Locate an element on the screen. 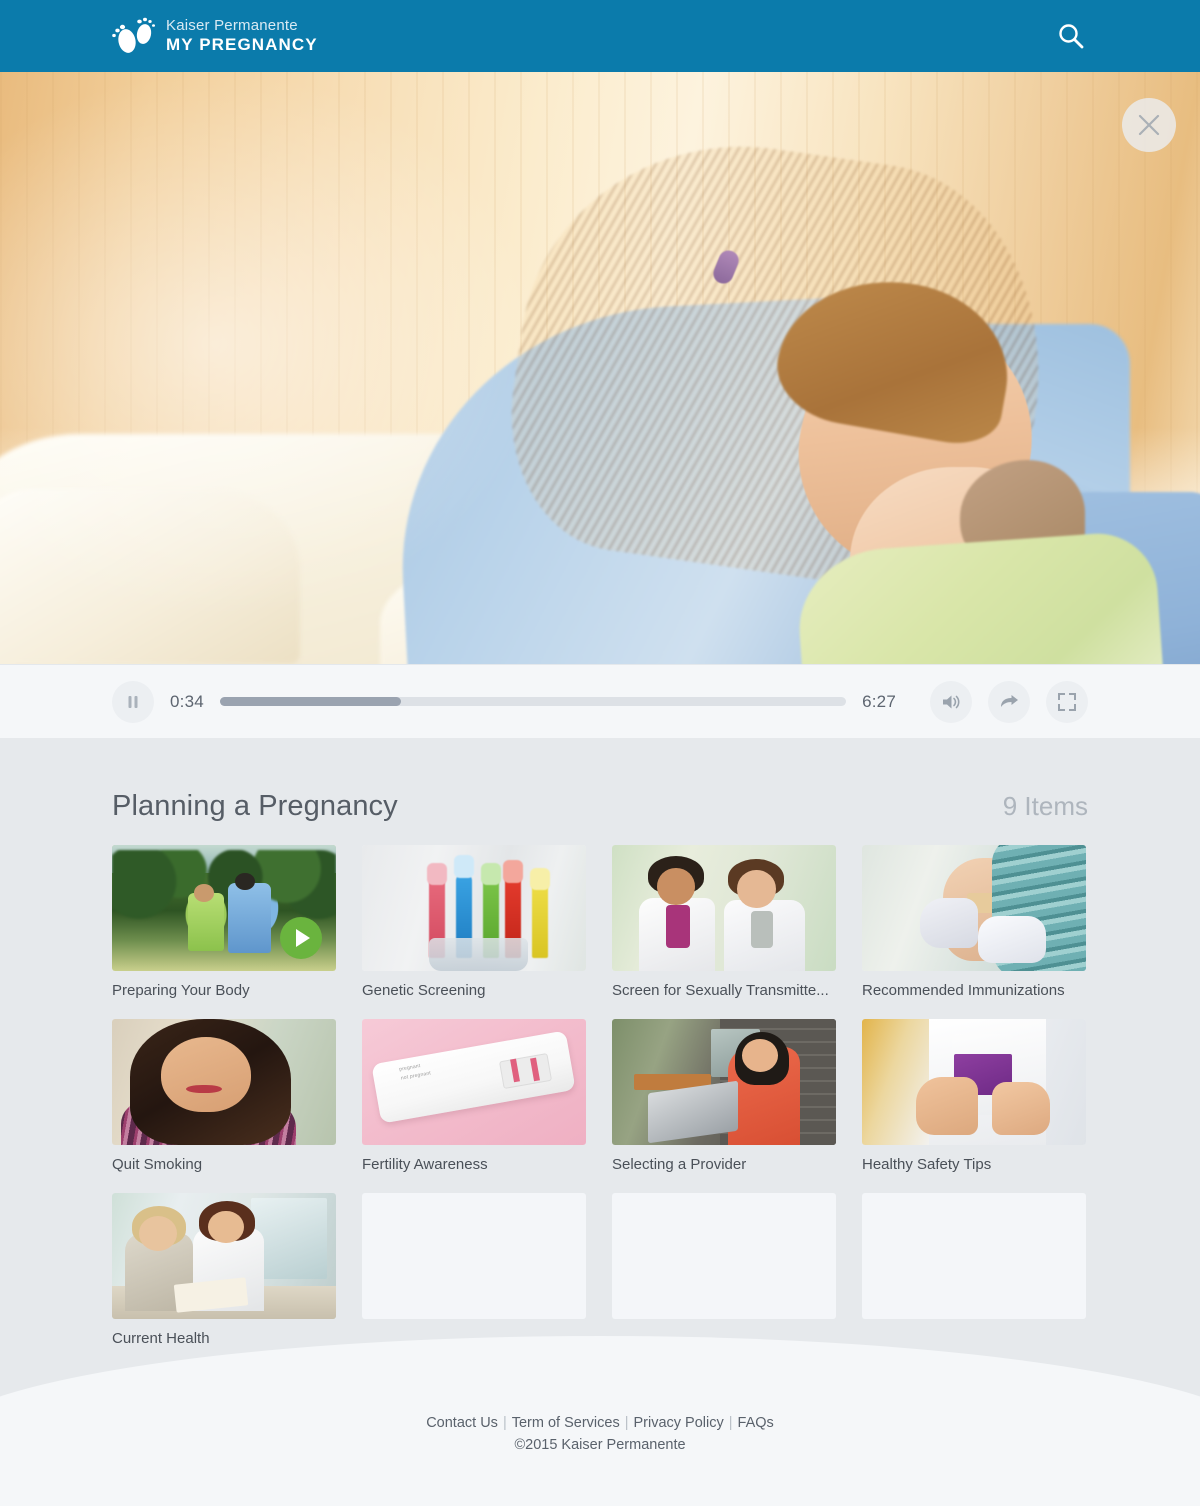 This screenshot has height=1506, width=1200. brush-head-blue is located at coordinates (463, 866).